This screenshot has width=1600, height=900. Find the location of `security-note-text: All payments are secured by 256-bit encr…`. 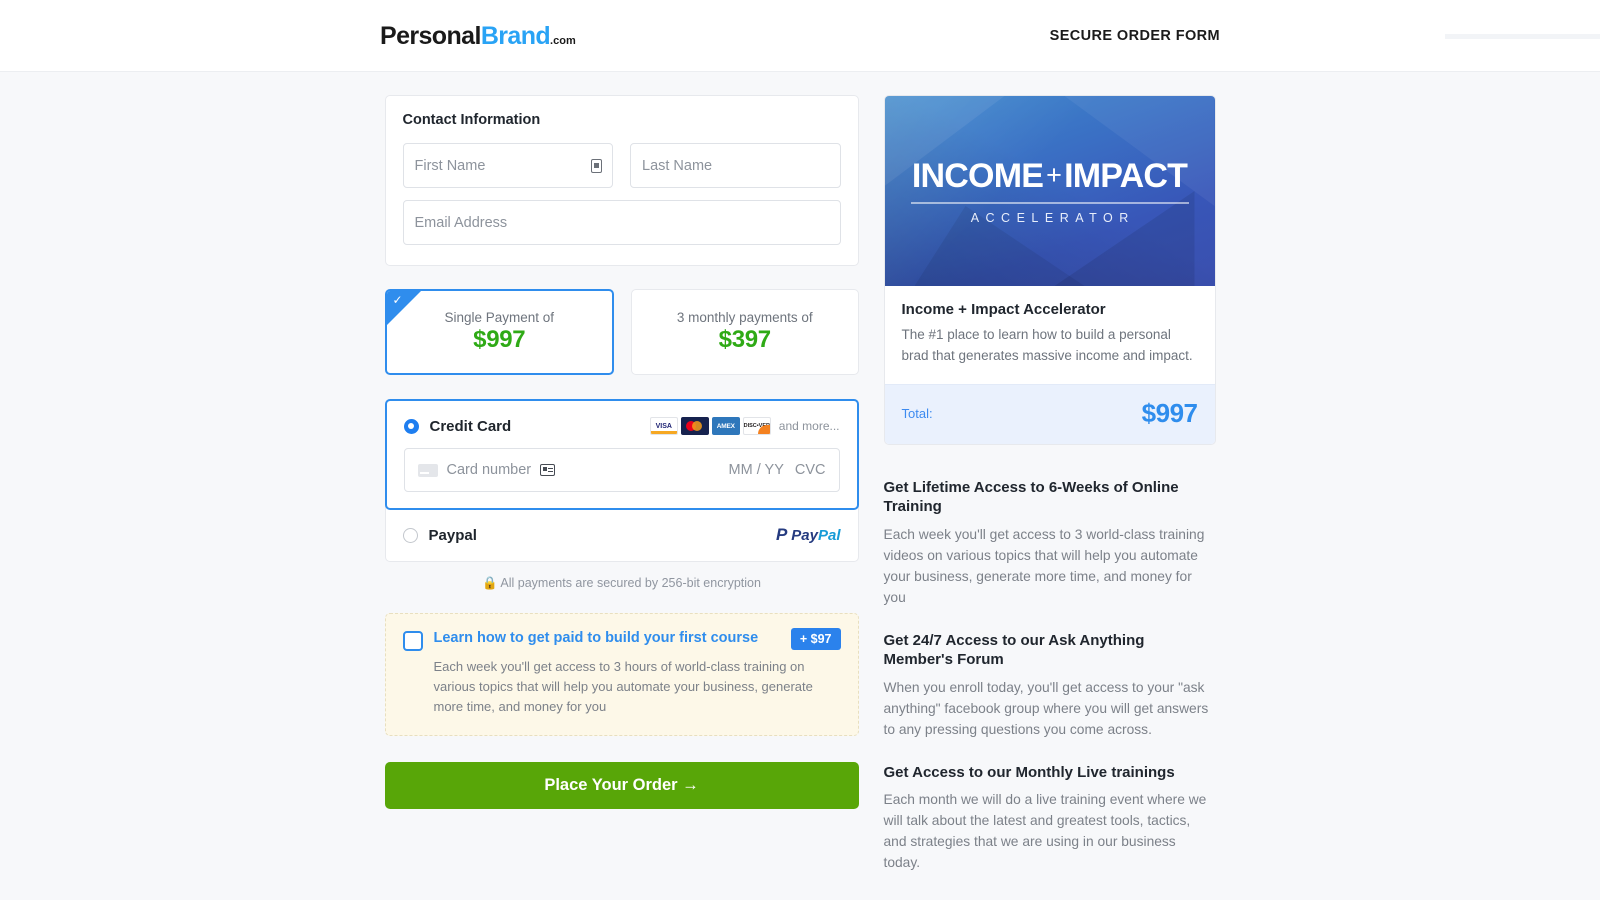

security-note-text: All payments are secured by 256-bit encr… is located at coordinates (630, 583).